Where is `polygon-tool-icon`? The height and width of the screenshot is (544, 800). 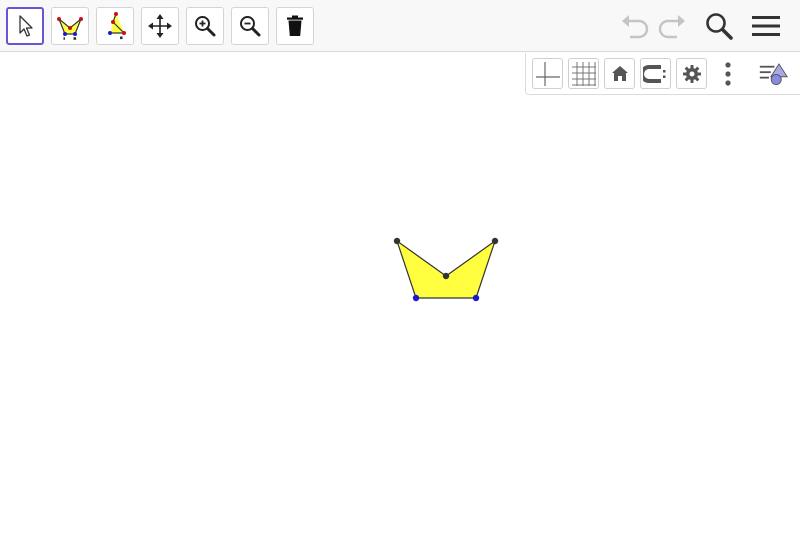 polygon-tool-icon is located at coordinates (70, 28).